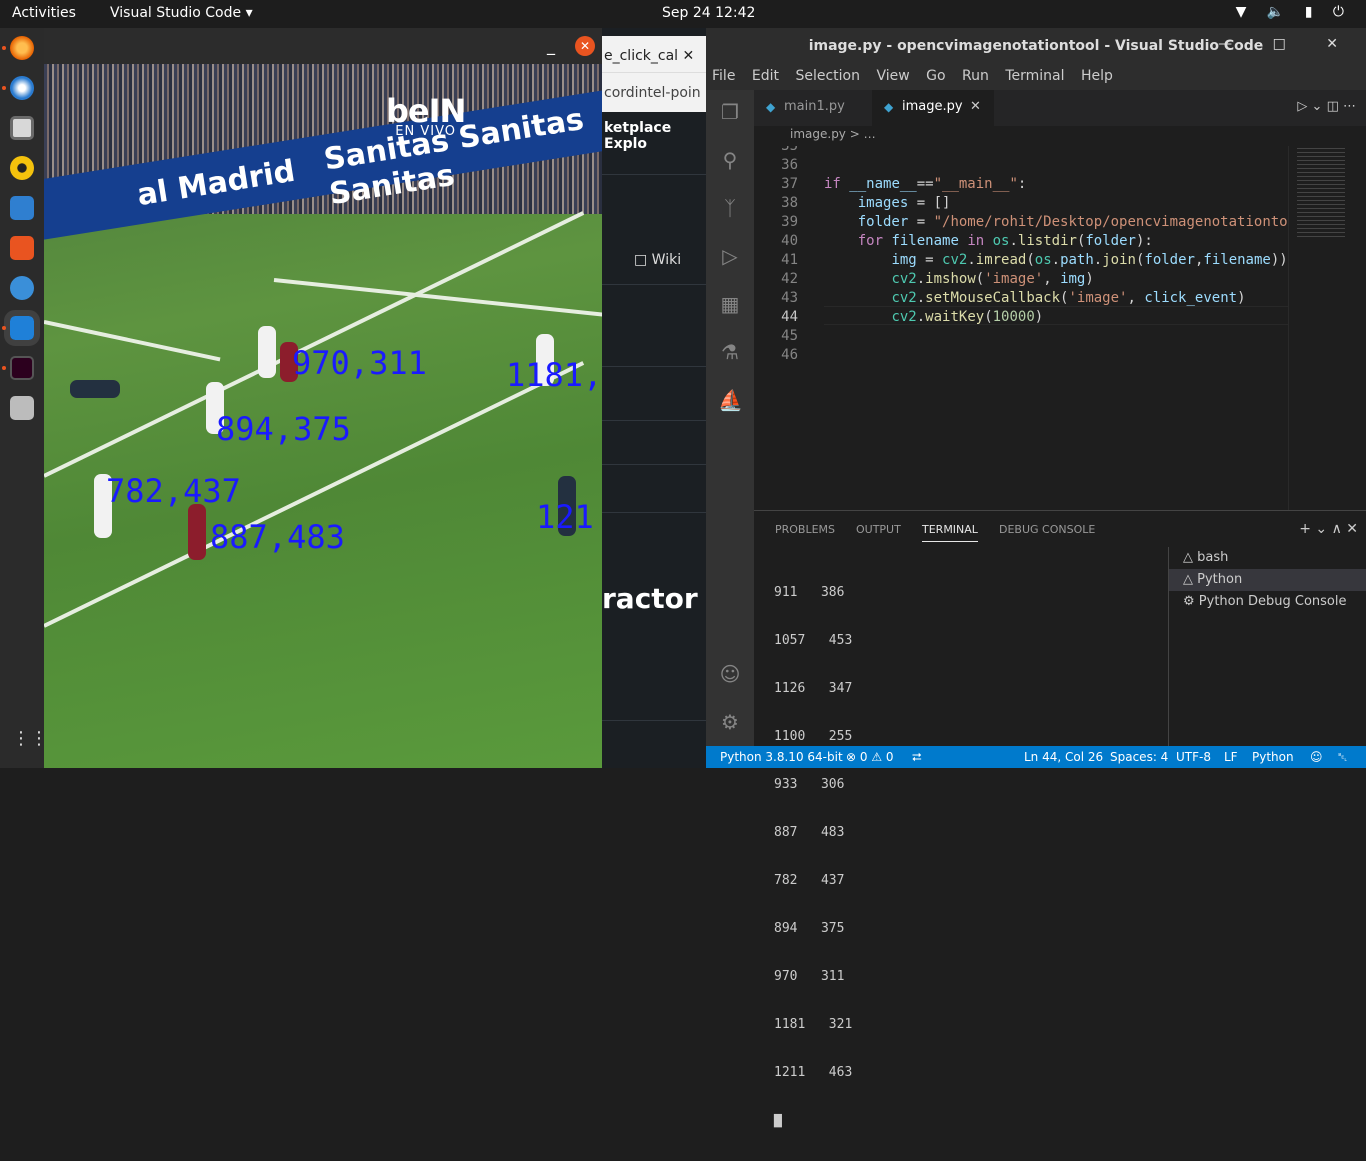 The image size is (1366, 1161). Describe the element at coordinates (789, 260) in the screenshot. I see `line-number: 41` at that location.